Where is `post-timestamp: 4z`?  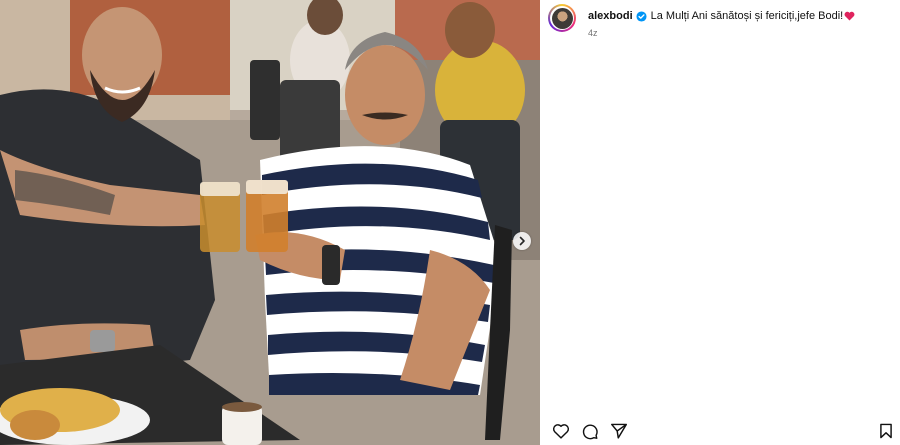 post-timestamp: 4z is located at coordinates (721, 33).